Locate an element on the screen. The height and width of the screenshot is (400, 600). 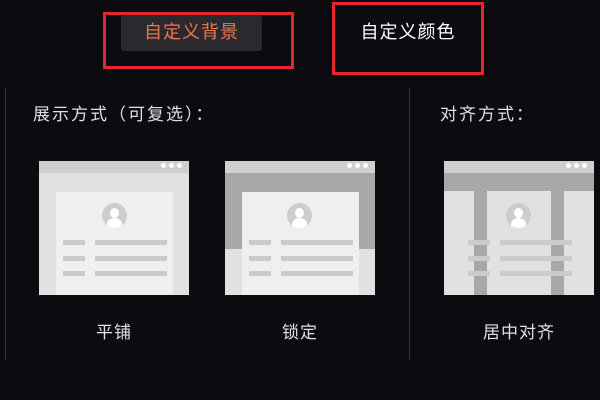
center-align-option-label: 居中对齐 is located at coordinates (519, 330).